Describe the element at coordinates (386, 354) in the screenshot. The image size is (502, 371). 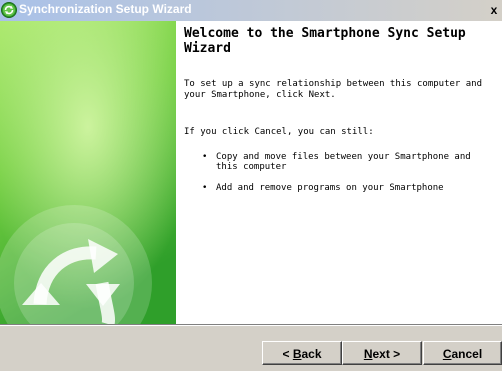
I see `next-button-rest: ext >` at that location.